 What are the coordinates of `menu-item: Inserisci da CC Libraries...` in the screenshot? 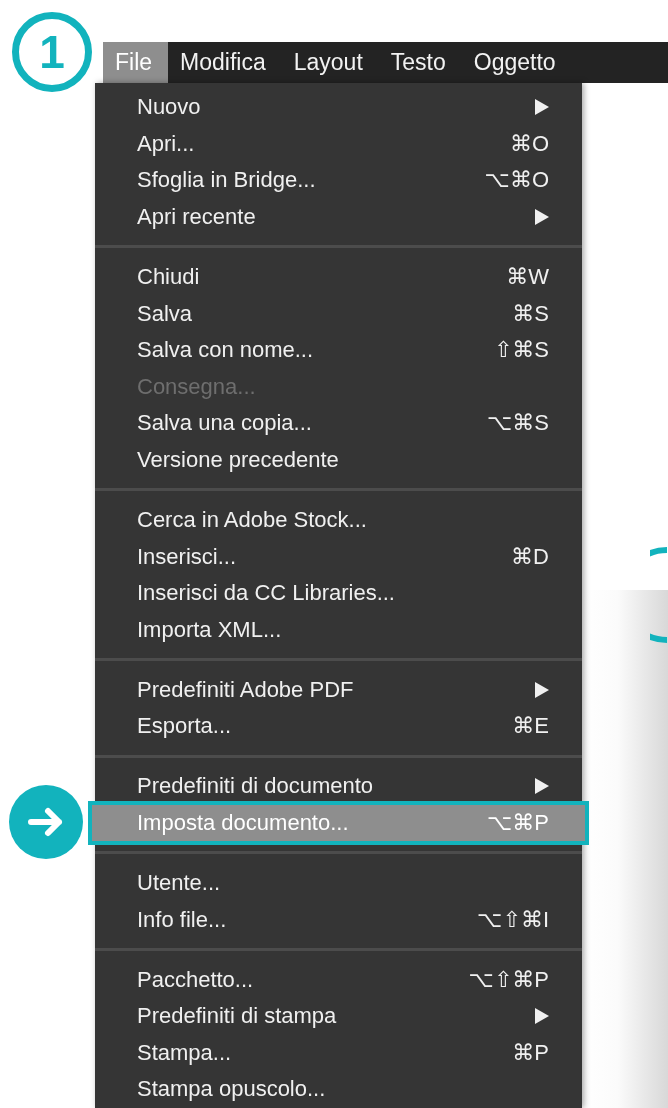 It's located at (338, 593).